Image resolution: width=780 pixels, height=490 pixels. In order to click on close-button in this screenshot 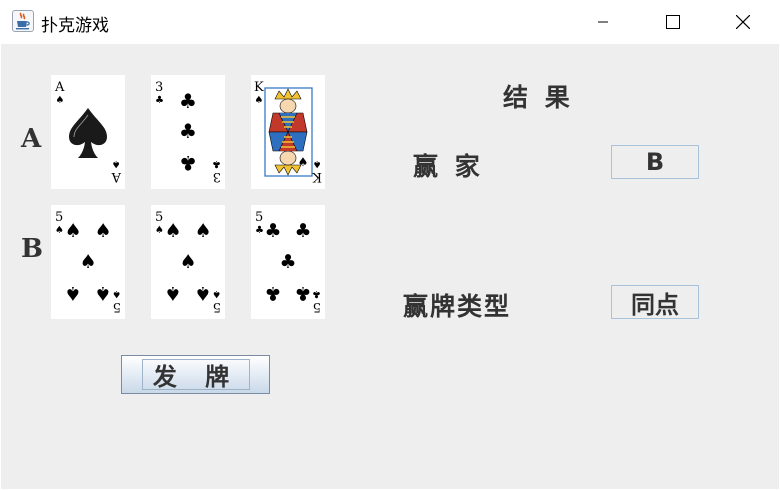, I will do `click(743, 22)`.